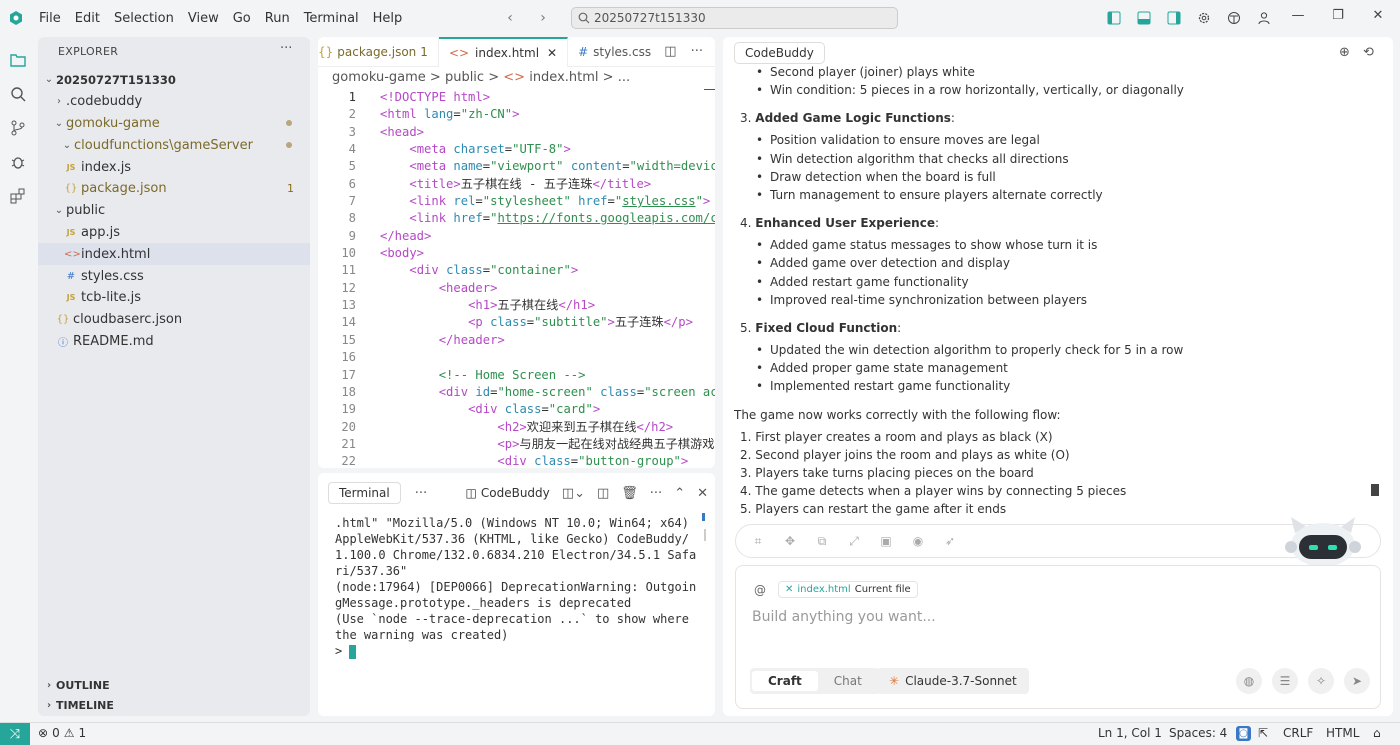 The height and width of the screenshot is (745, 1400). What do you see at coordinates (50, 18) in the screenshot?
I see `menu-file: File` at bounding box center [50, 18].